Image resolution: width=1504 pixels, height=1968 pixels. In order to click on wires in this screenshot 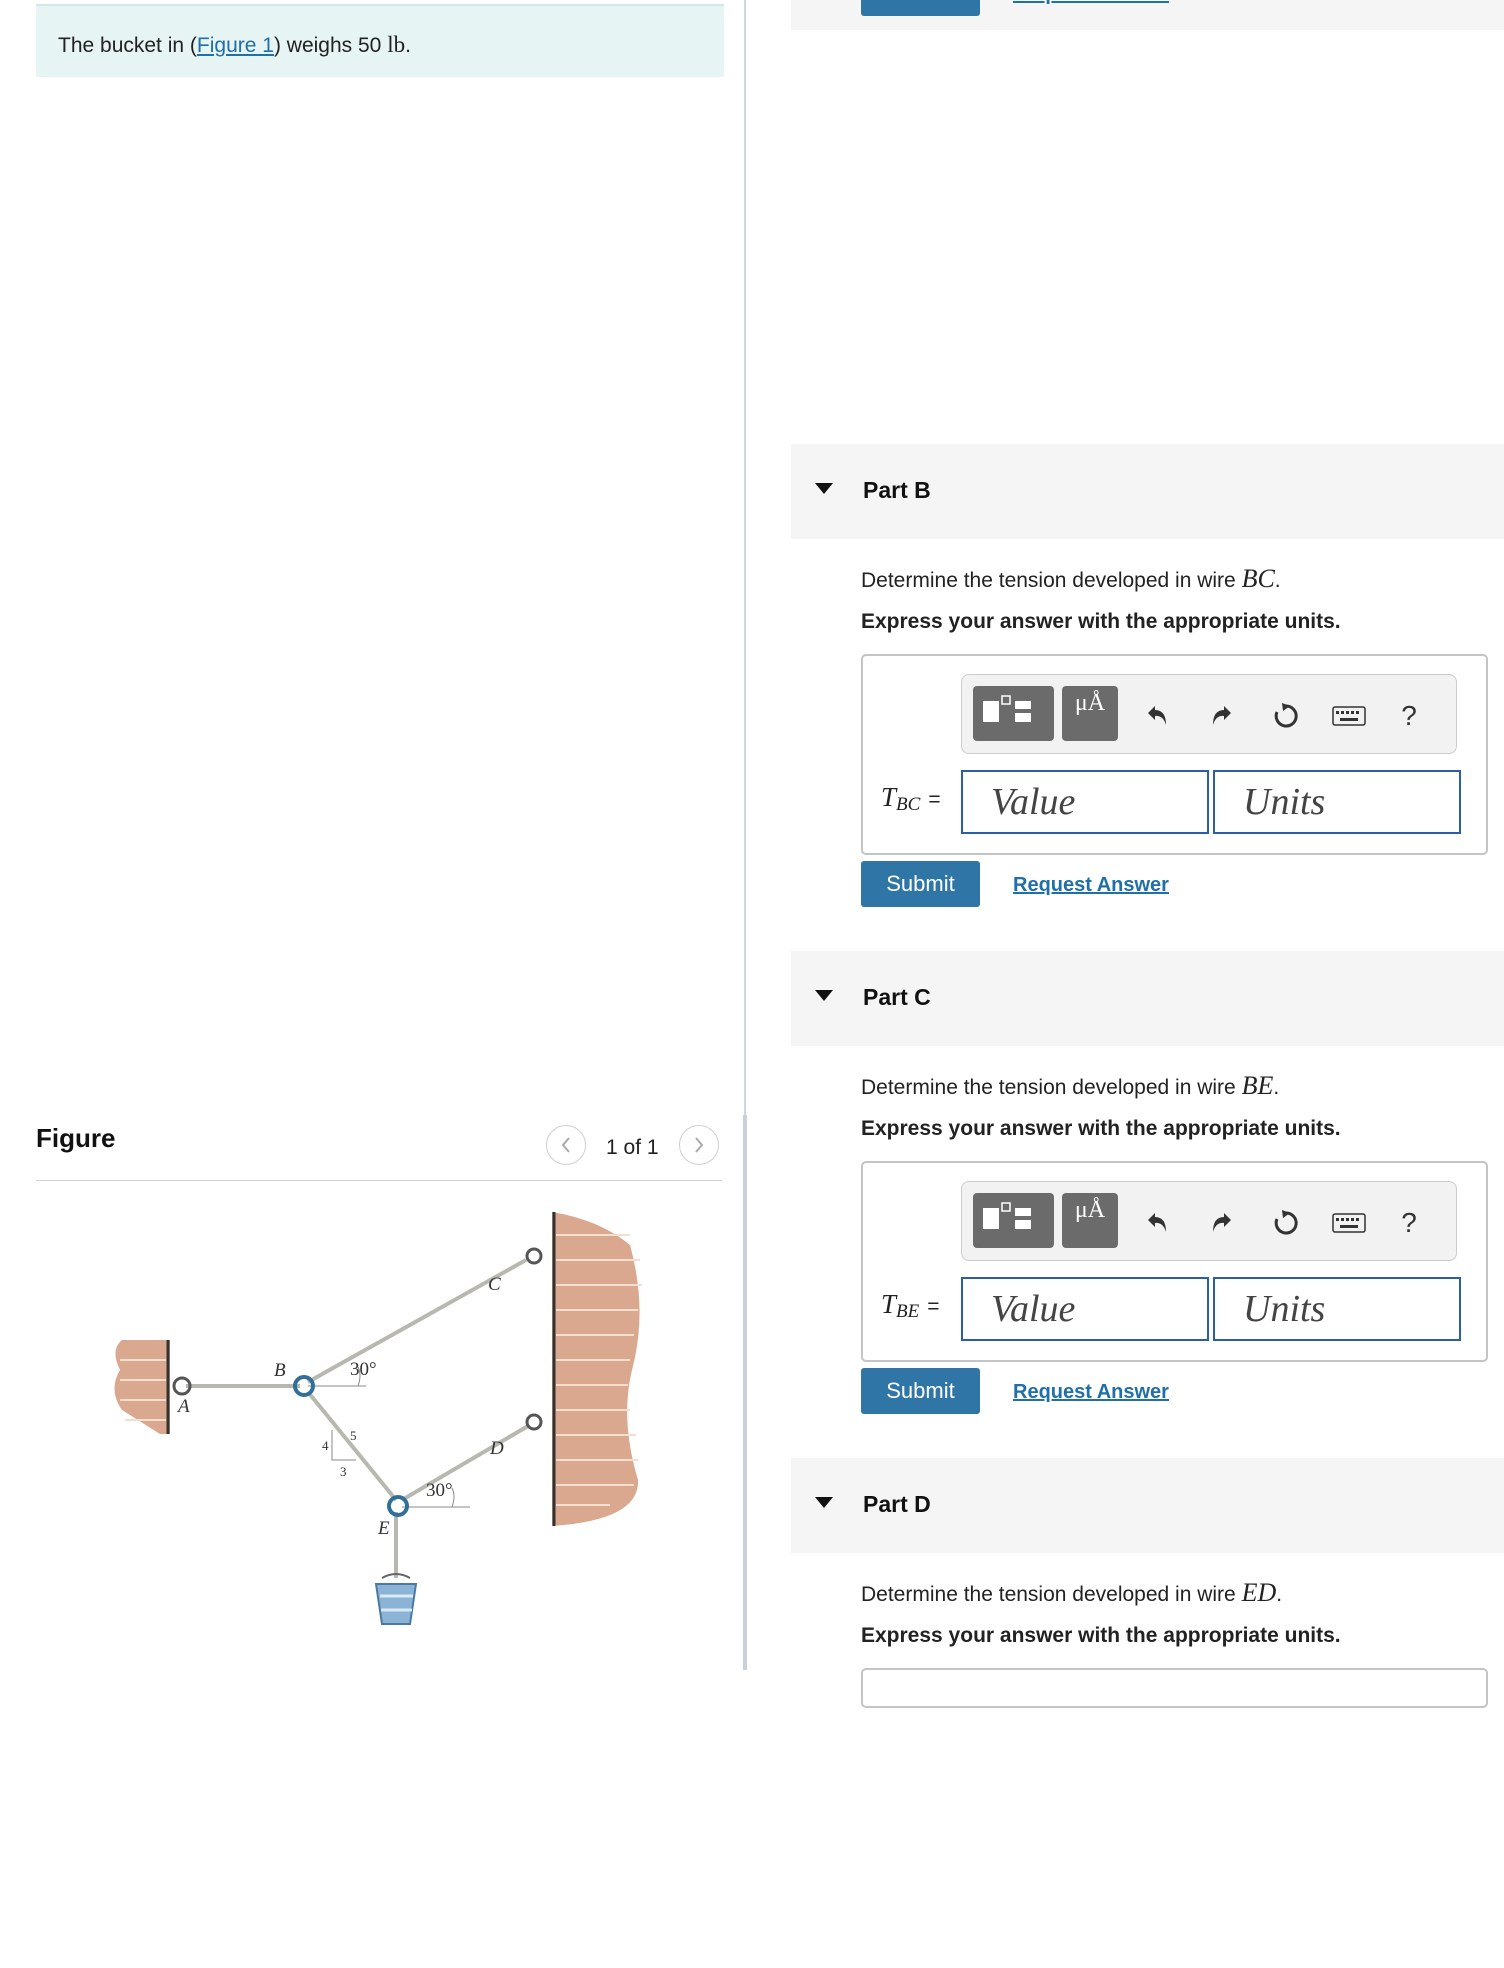, I will do `click(358, 1418)`.